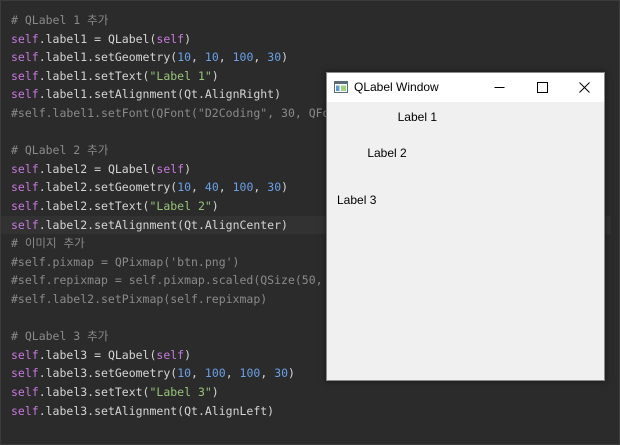 The width and height of the screenshot is (620, 445). I want to click on code-line: self.label1 = QLabel(self), so click(101, 39).